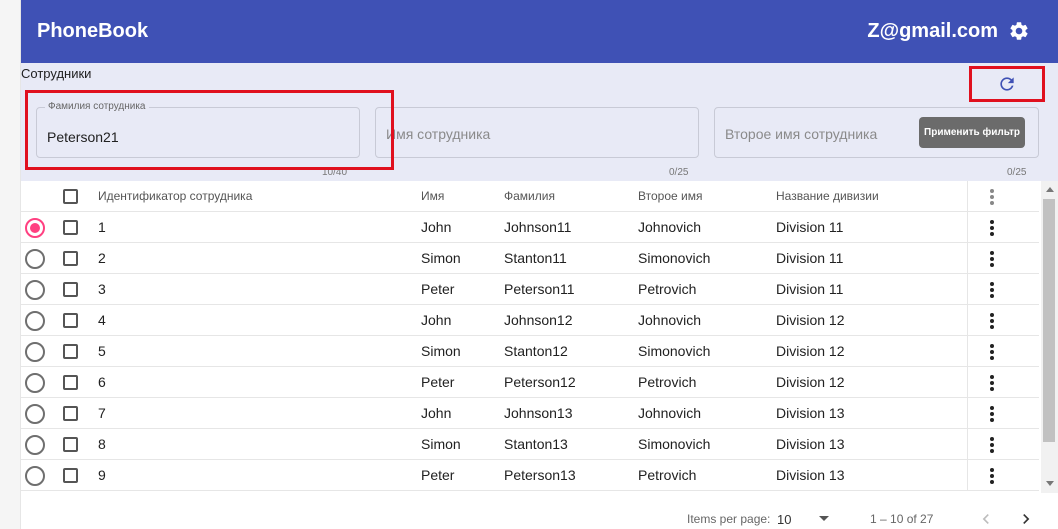 This screenshot has height=529, width=1058. Describe the element at coordinates (209, 130) in the screenshot. I see `highlight-box` at that location.